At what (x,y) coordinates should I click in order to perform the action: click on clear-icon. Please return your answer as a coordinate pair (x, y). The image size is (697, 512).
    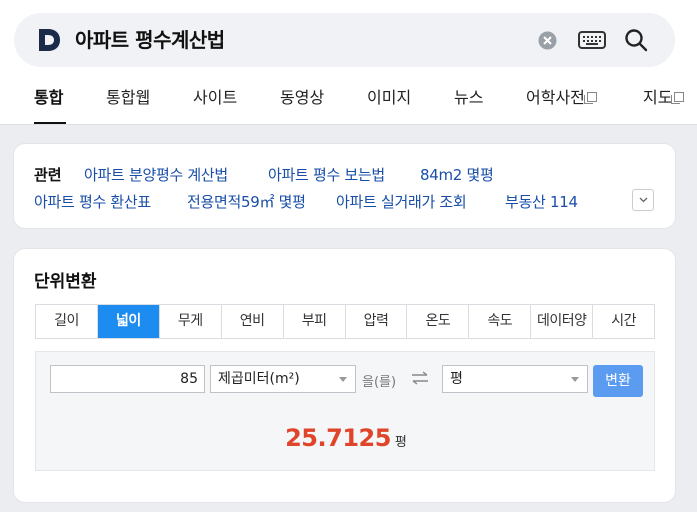
    Looking at the image, I should click on (547, 40).